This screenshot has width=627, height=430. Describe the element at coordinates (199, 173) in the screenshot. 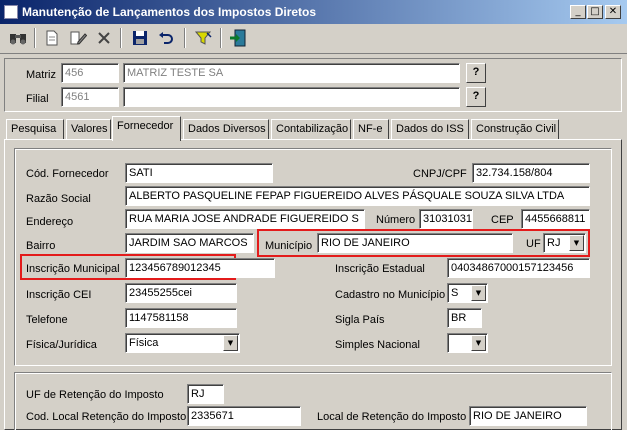

I see `cod-fornecedor-field: SATI` at that location.